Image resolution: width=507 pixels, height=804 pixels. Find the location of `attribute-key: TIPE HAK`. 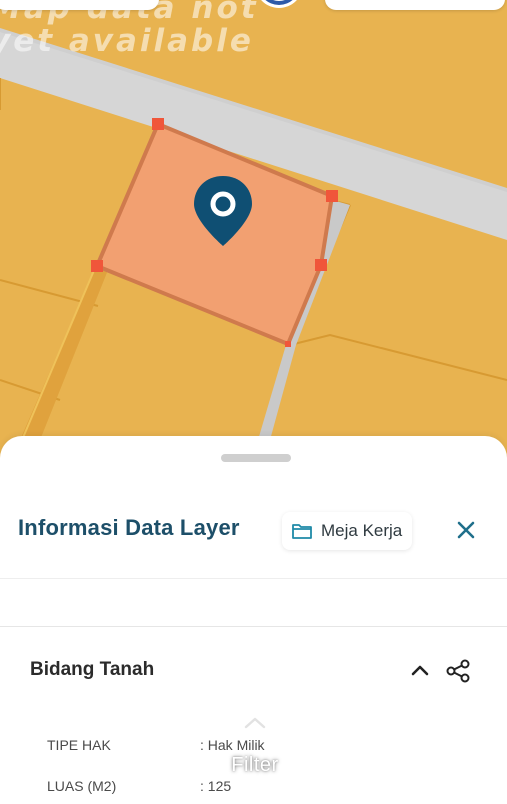

attribute-key: TIPE HAK is located at coordinates (79, 745).